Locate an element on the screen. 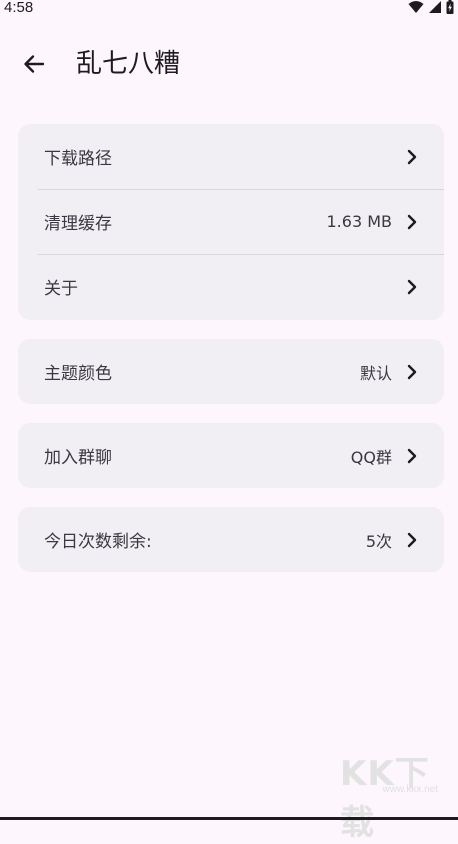 This screenshot has height=844, width=458. row-label: 下载路径 is located at coordinates (78, 159).